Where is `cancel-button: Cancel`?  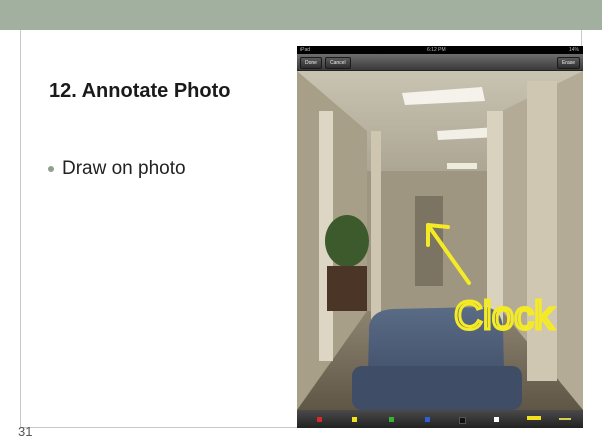
cancel-button: Cancel is located at coordinates (338, 63).